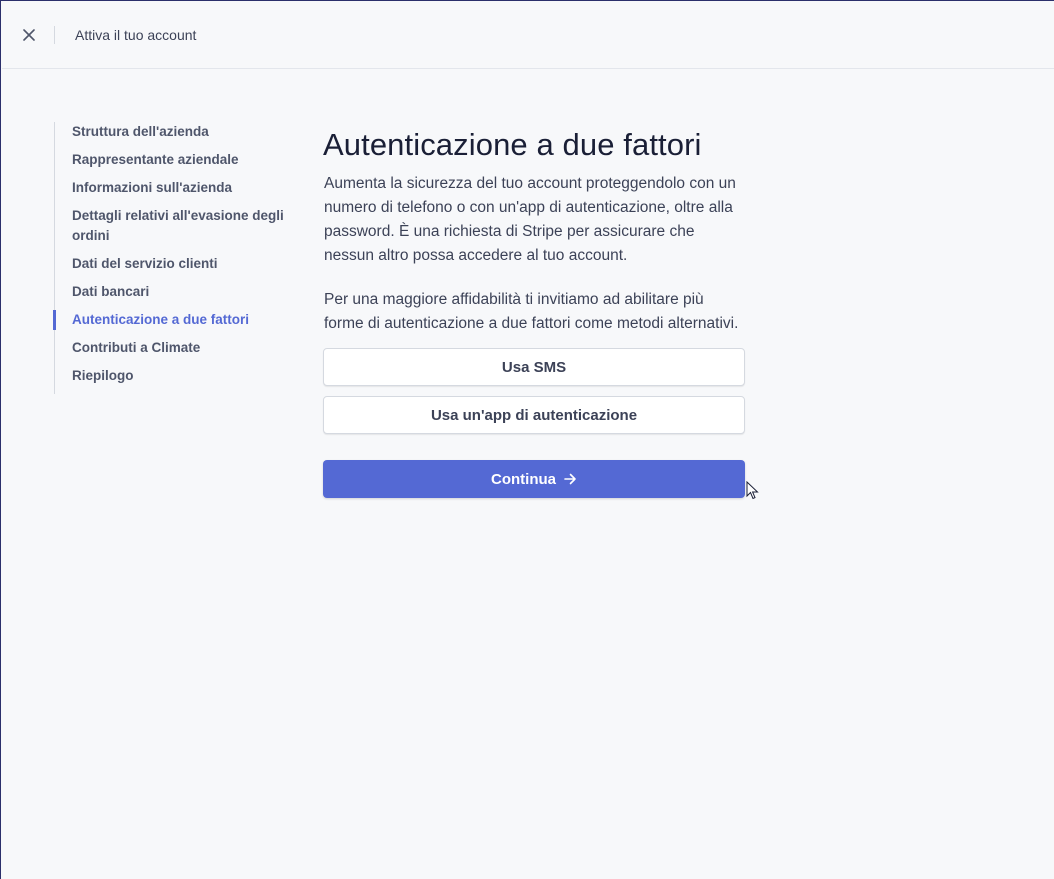 Image resolution: width=1054 pixels, height=879 pixels. I want to click on continue-button: Continua, so click(534, 479).